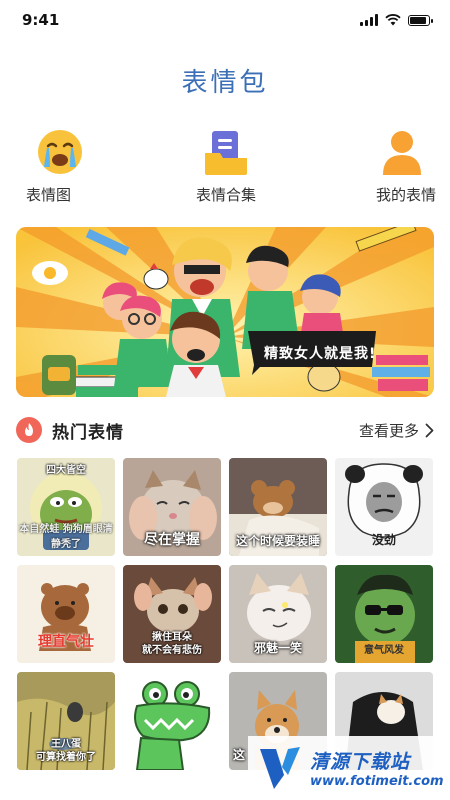 The height and width of the screenshot is (800, 450). I want to click on category-nav: 表情图 表情合集 我的表情, so click(225, 165).